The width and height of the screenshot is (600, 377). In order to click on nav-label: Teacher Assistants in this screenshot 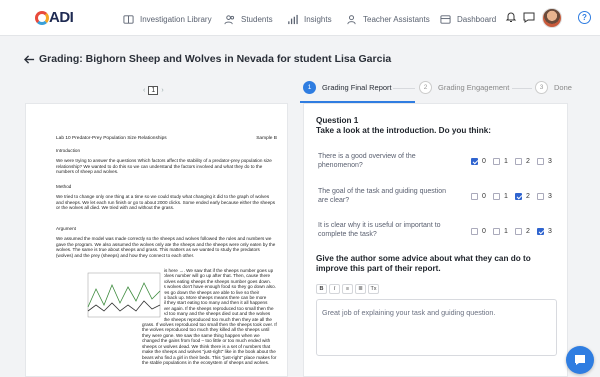, I will do `click(396, 19)`.